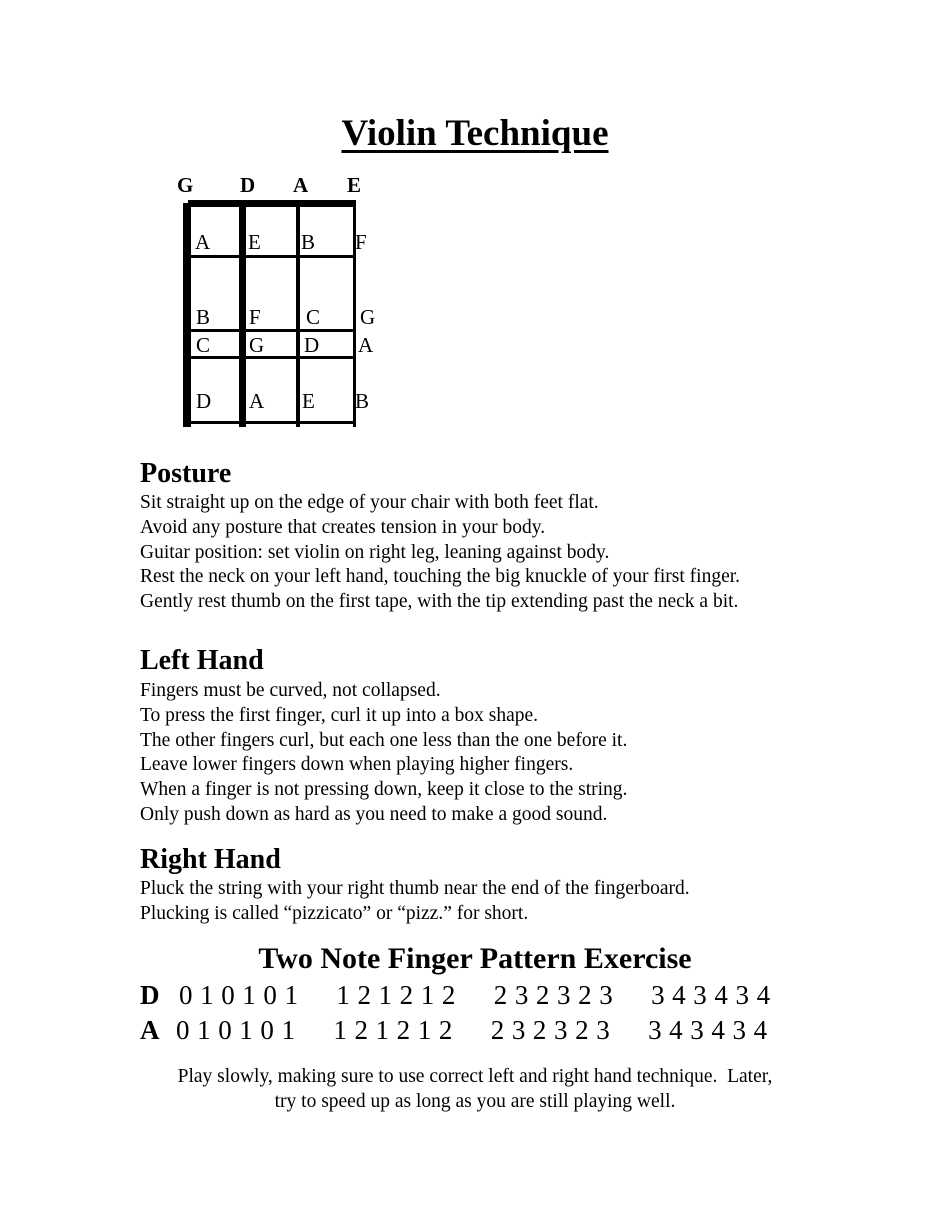  I want to click on exercise-title: Two Note Finger Pattern Exercise, so click(475, 958).